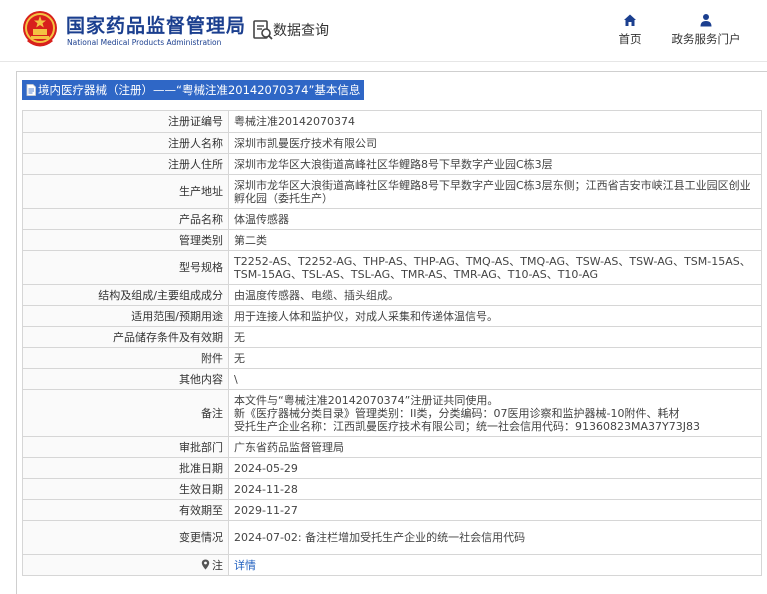 This screenshot has width=767, height=594. Describe the element at coordinates (706, 39) in the screenshot. I see `nav-gov-service-label: 政务服务门户` at that location.